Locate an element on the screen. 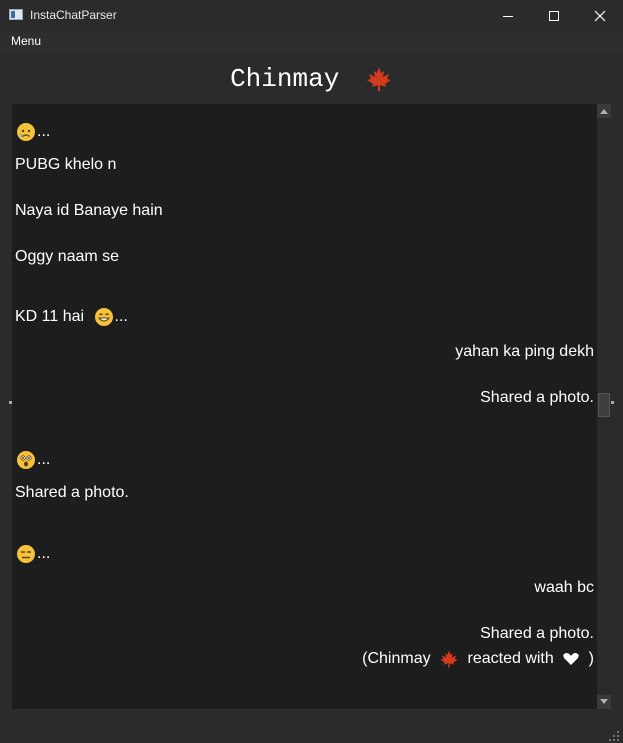 This screenshot has width=623, height=743. scroll-down-button is located at coordinates (604, 702).